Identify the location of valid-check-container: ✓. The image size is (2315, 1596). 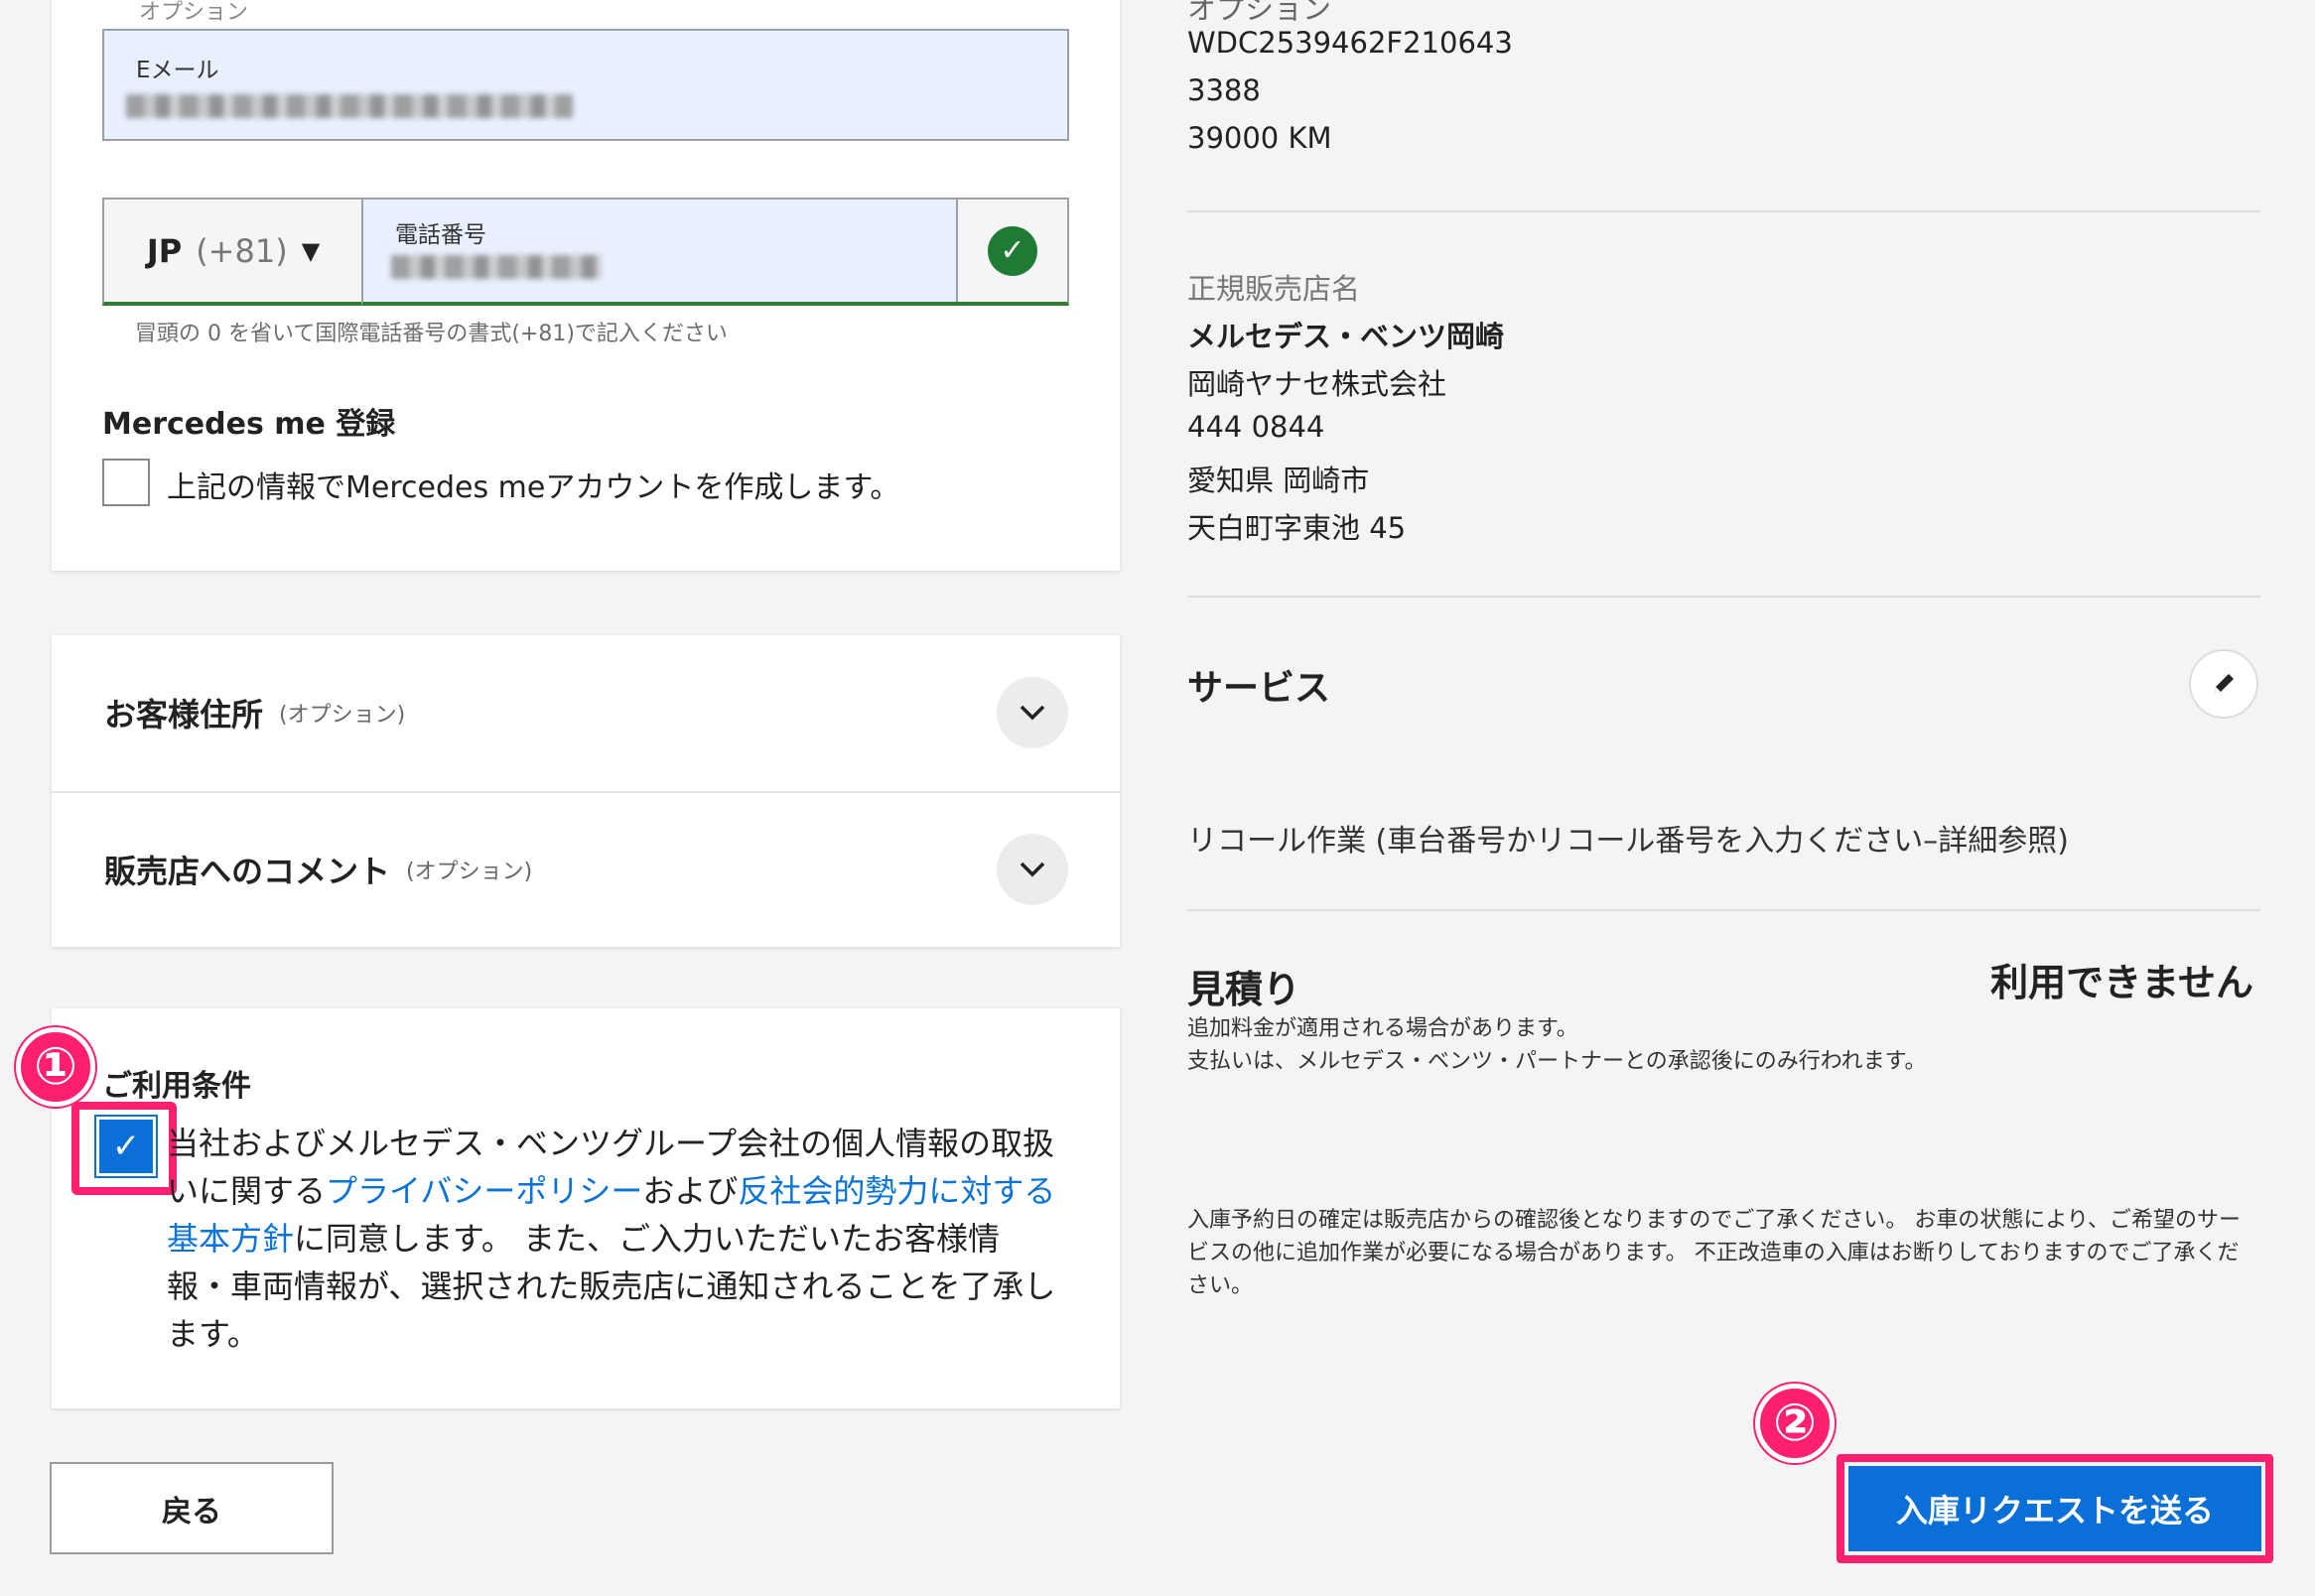
(1011, 251).